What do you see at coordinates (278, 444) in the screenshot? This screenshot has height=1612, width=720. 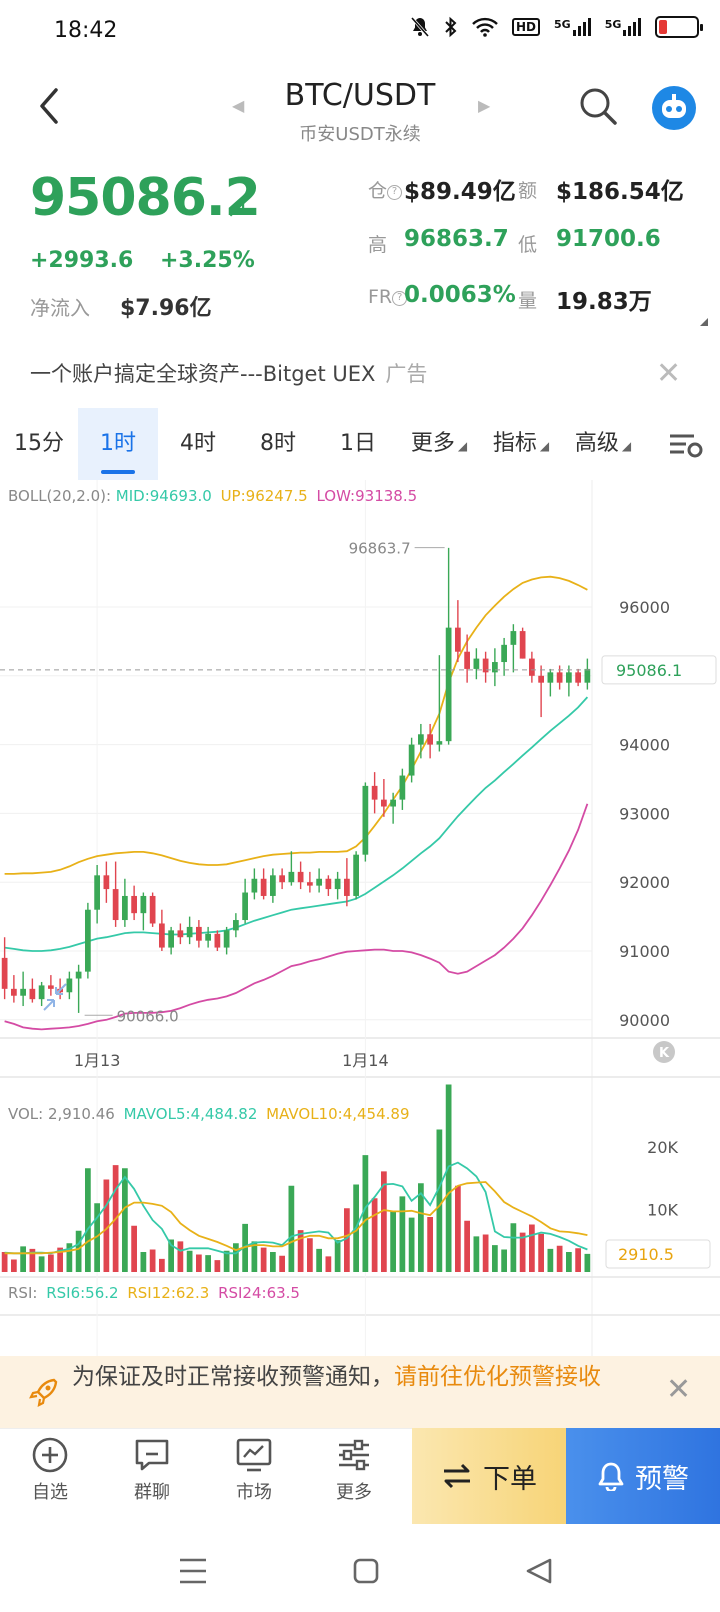 I see `tab-8h: 8时` at bounding box center [278, 444].